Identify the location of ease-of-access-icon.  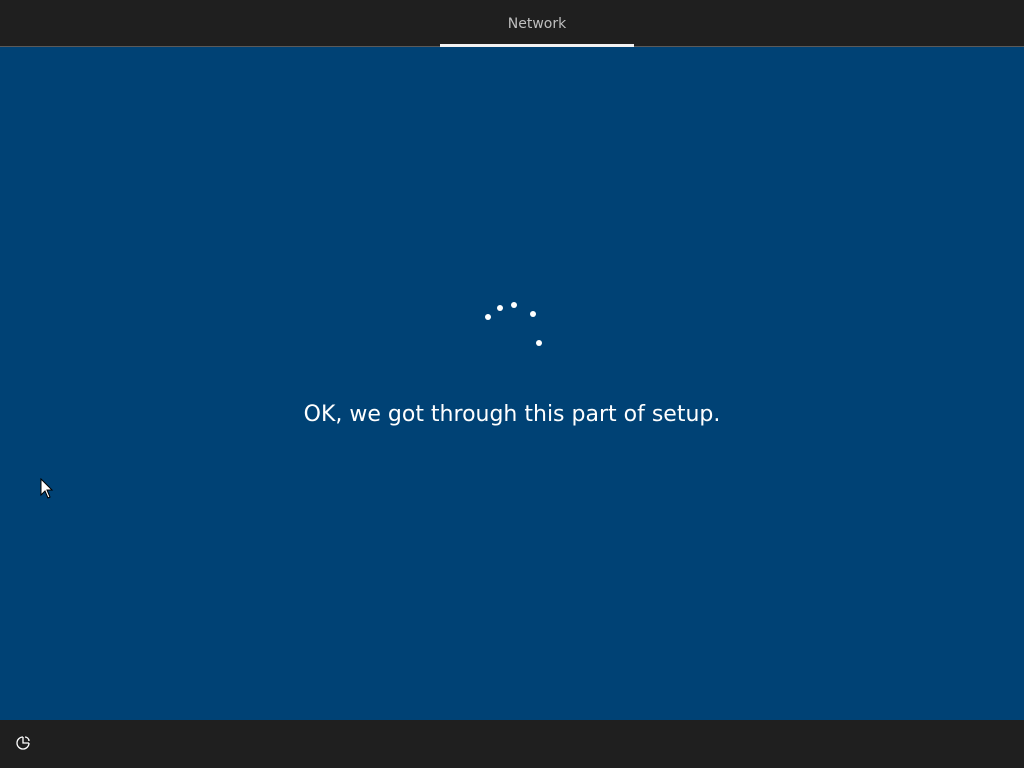
(23, 745).